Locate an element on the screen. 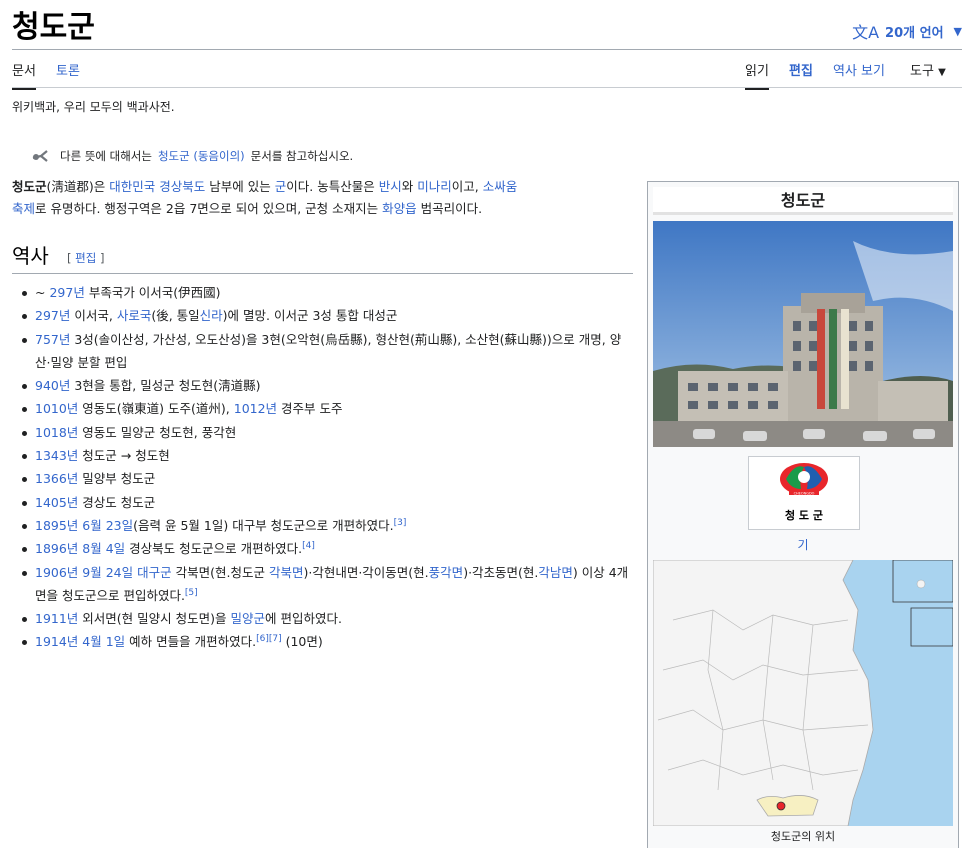 The image size is (972, 848). reference-link: [5] is located at coordinates (191, 593).